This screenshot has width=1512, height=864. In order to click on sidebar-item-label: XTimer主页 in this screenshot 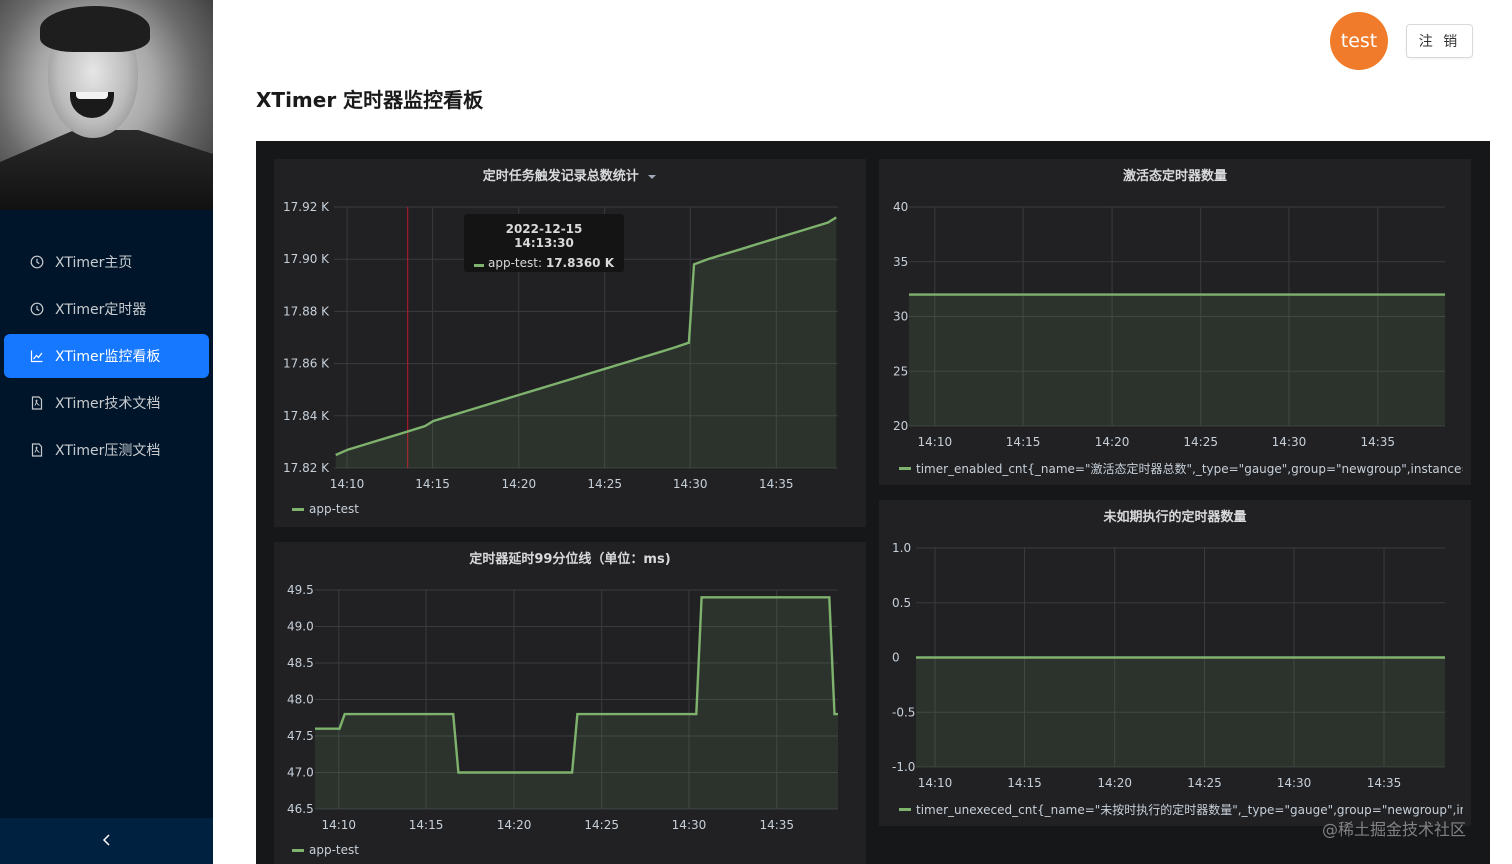, I will do `click(94, 263)`.